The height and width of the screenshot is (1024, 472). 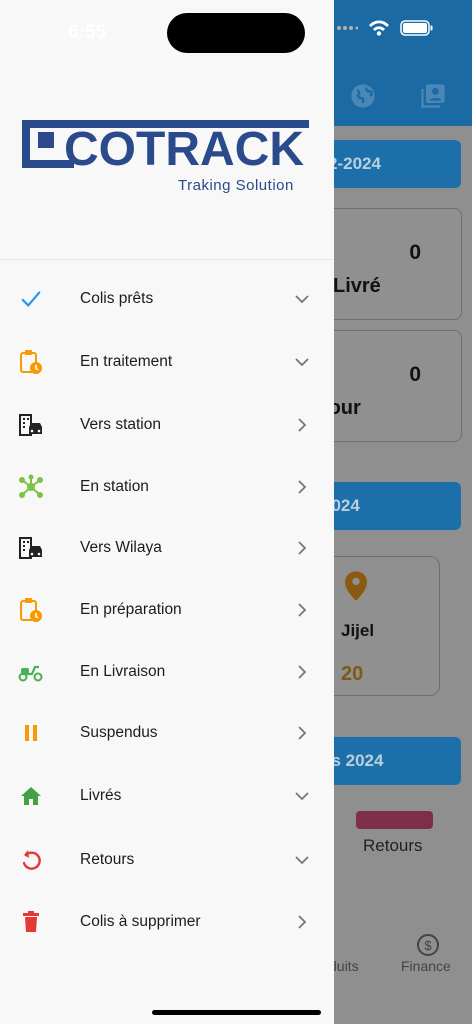 What do you see at coordinates (101, 795) in the screenshot?
I see `menu-item-label: Livrés` at bounding box center [101, 795].